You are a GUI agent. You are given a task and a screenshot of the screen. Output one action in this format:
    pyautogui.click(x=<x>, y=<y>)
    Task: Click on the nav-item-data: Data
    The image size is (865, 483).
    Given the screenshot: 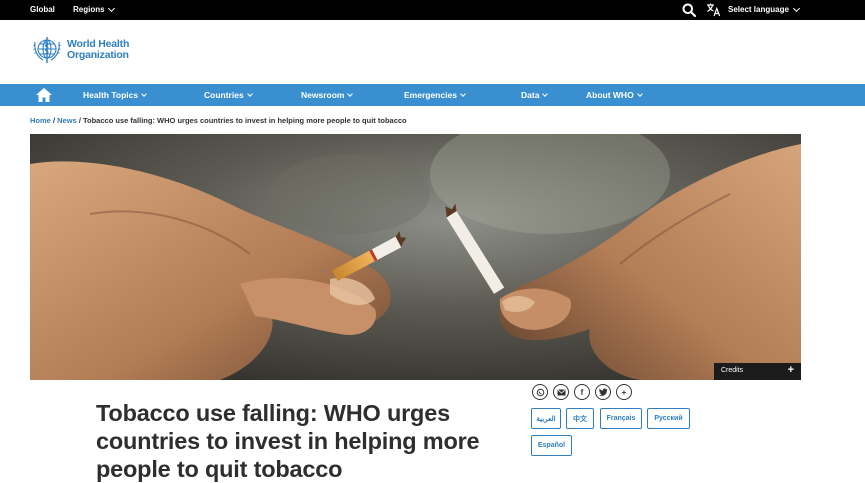 What is the action you would take?
    pyautogui.click(x=535, y=95)
    